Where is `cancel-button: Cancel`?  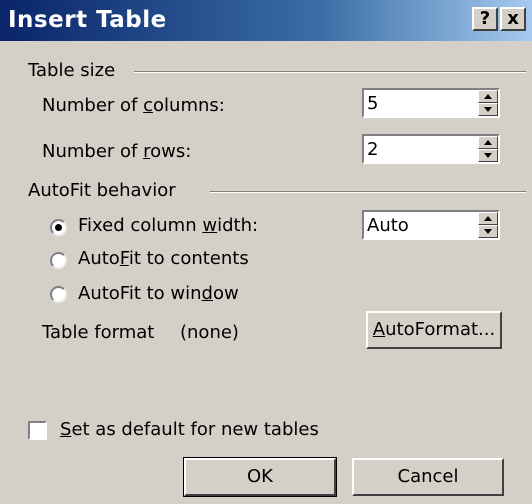 cancel-button: Cancel is located at coordinates (428, 477).